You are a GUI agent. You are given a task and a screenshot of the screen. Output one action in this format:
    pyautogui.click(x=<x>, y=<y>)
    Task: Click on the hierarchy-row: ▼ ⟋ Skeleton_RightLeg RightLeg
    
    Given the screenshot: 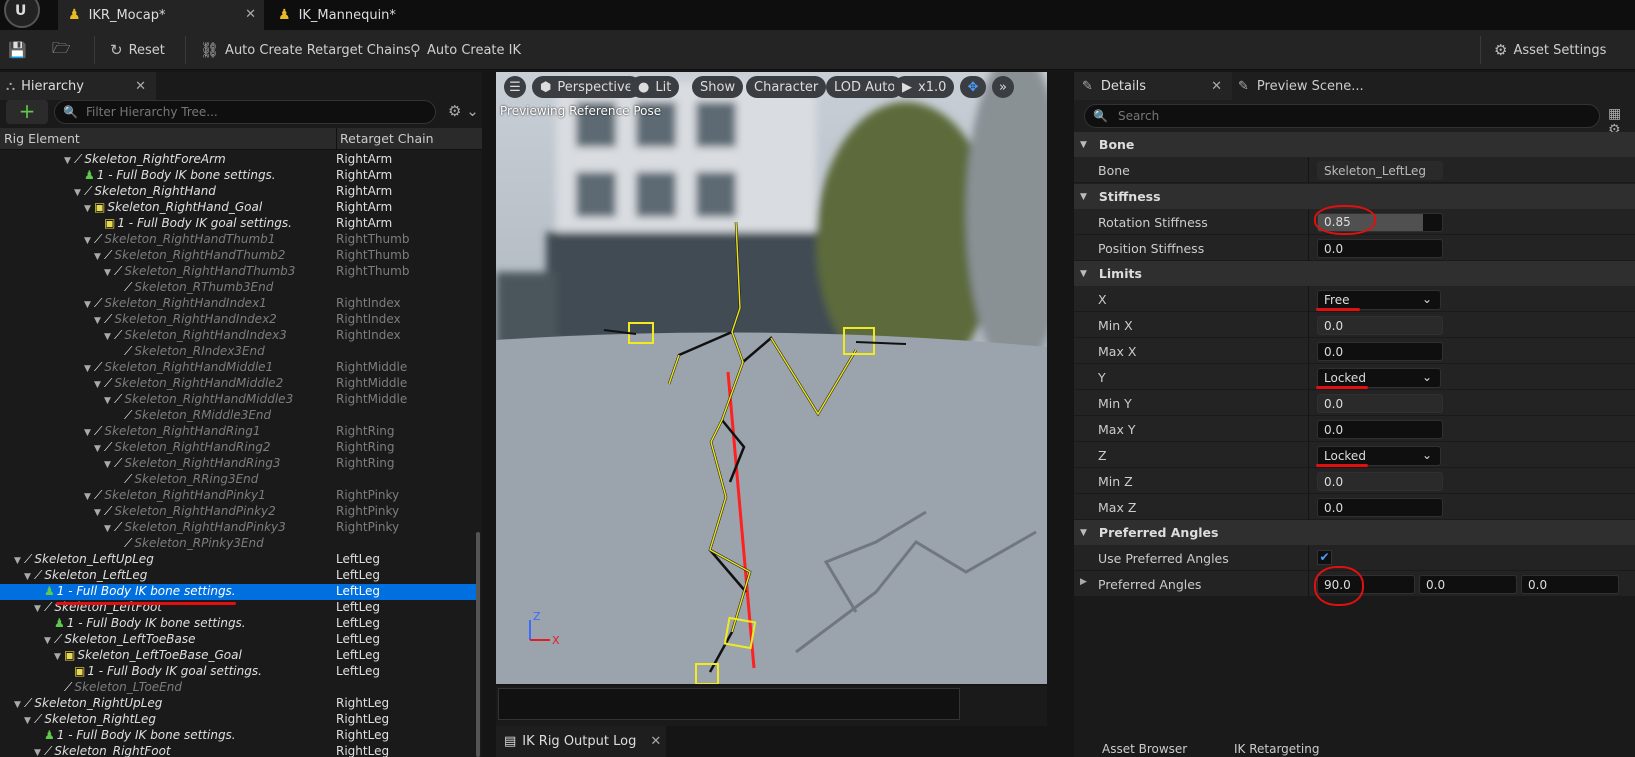 What is the action you would take?
    pyautogui.click(x=238, y=720)
    